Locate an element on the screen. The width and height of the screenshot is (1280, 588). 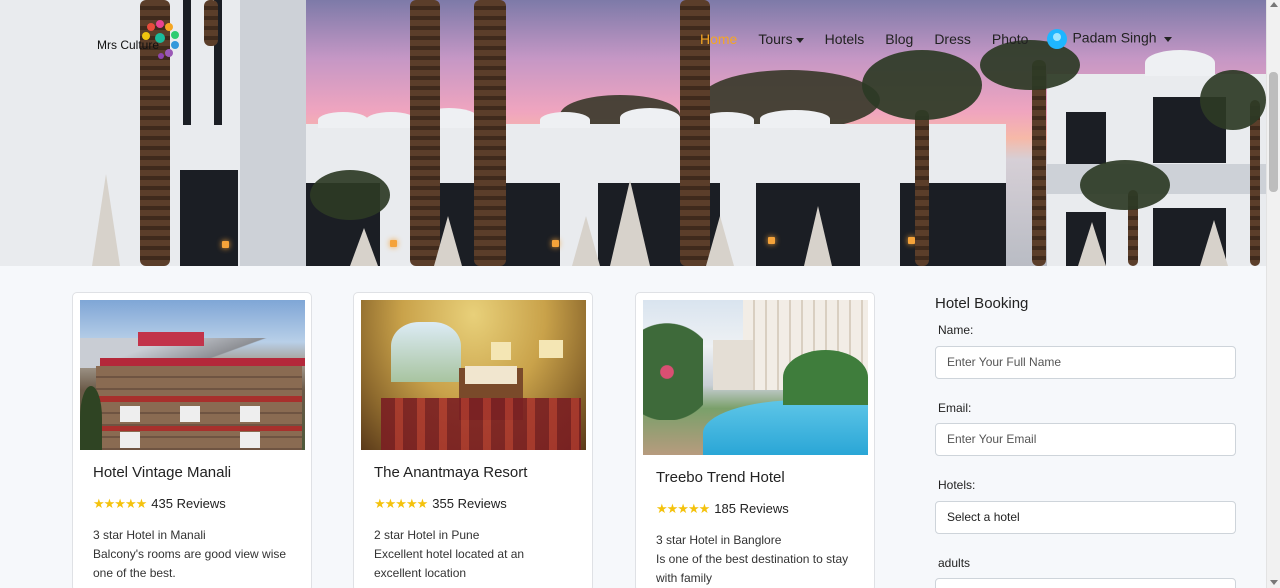
user-avatar-icon is located at coordinates (1057, 39).